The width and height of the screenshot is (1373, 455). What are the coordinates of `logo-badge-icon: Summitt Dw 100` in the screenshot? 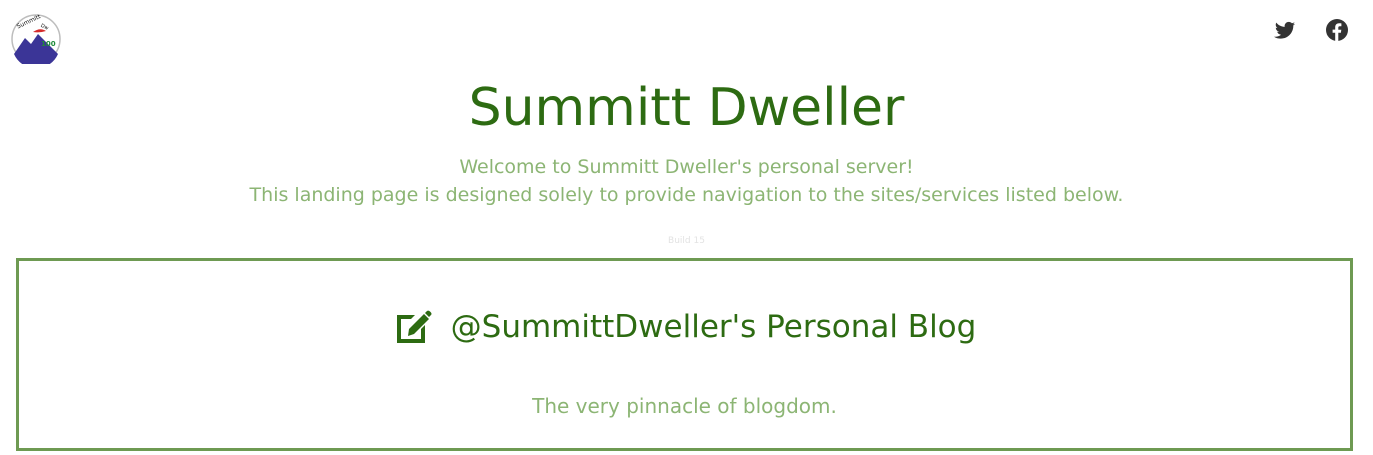 It's located at (36, 41).